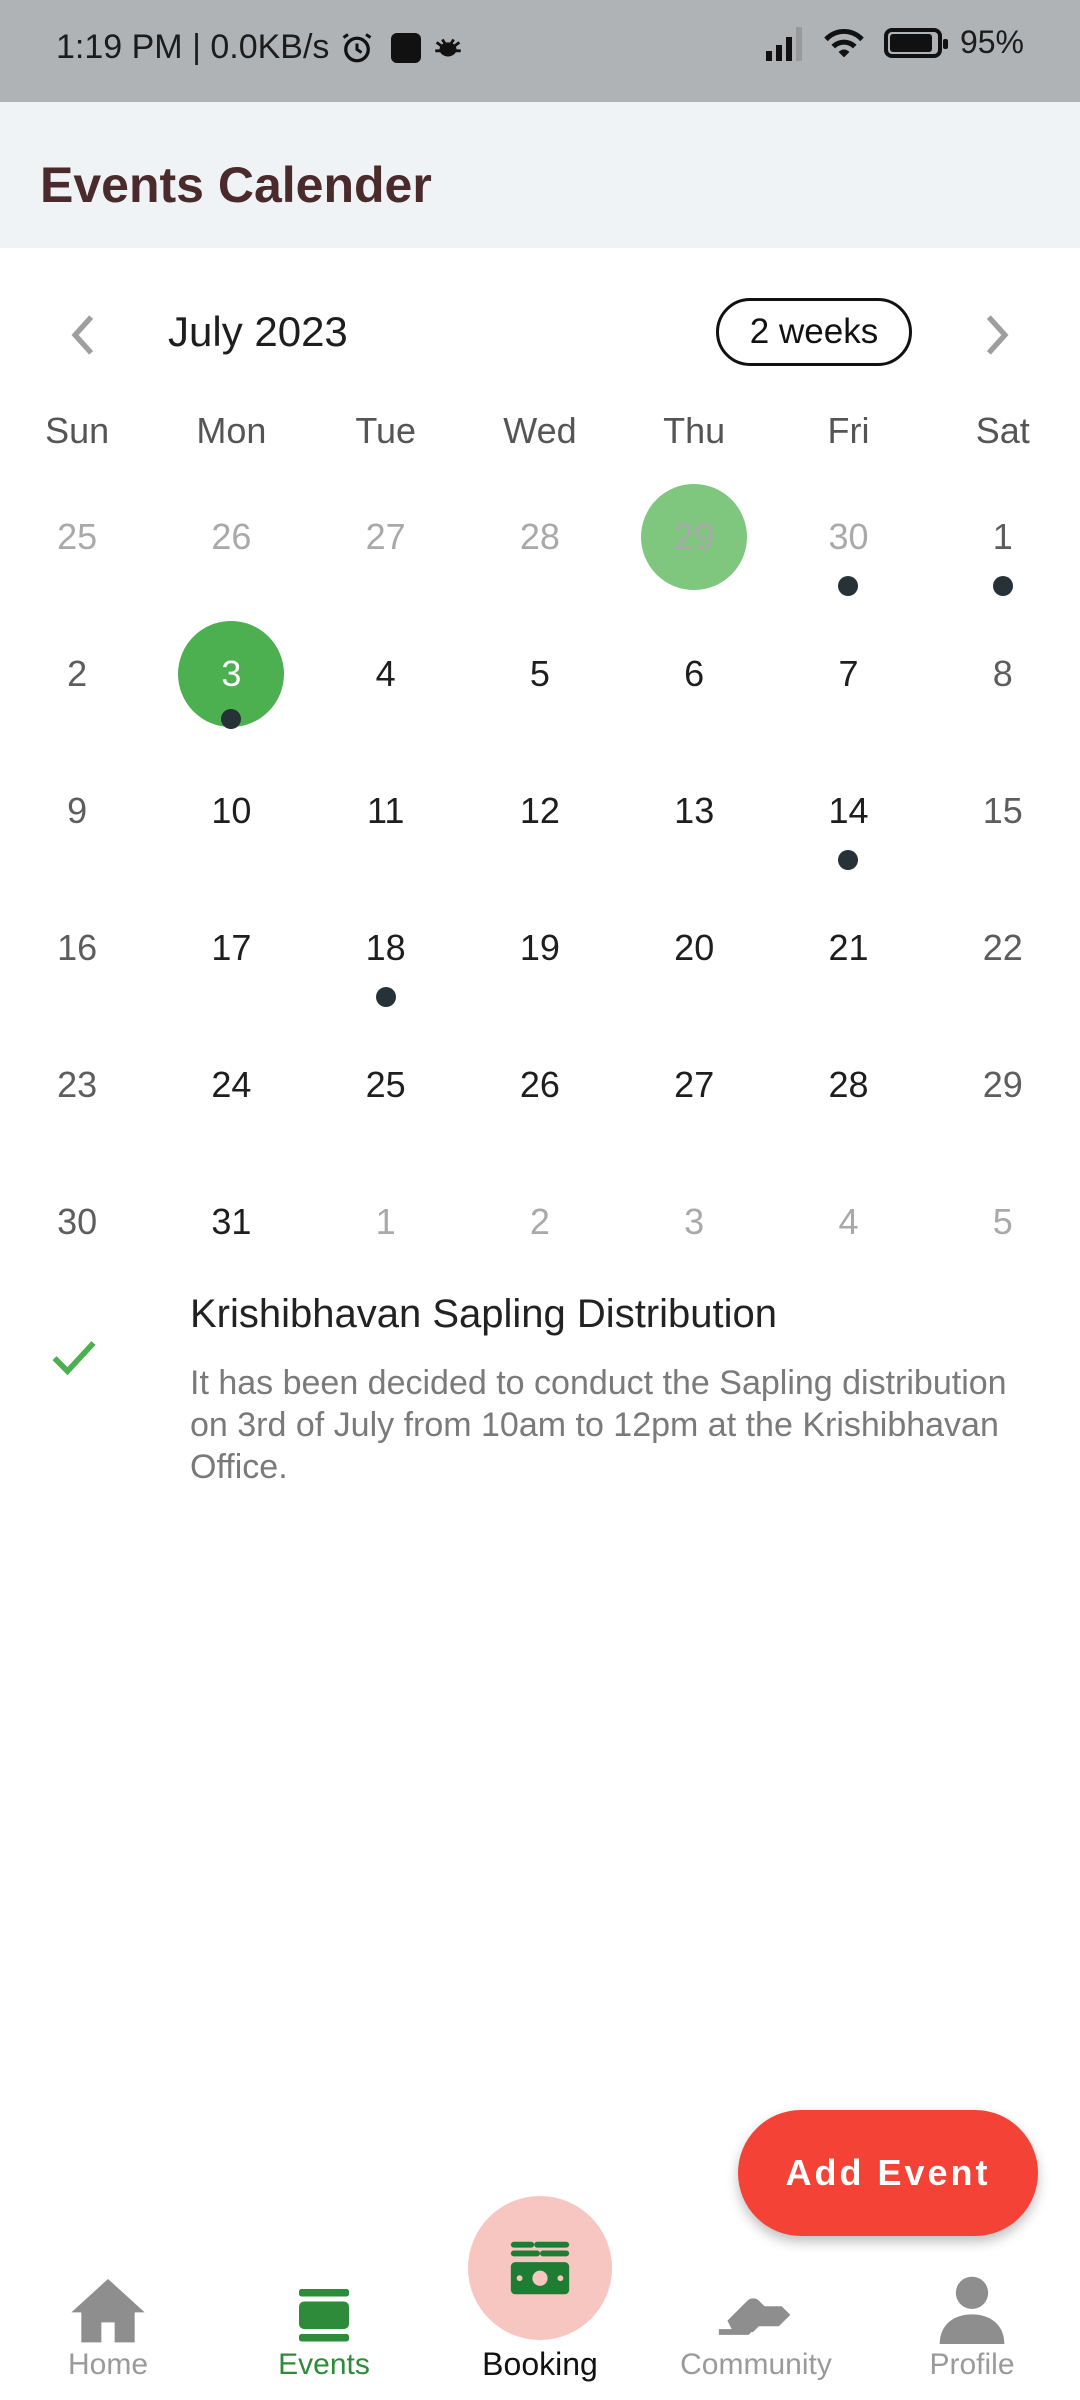  I want to click on booking-button, so click(540, 2268).